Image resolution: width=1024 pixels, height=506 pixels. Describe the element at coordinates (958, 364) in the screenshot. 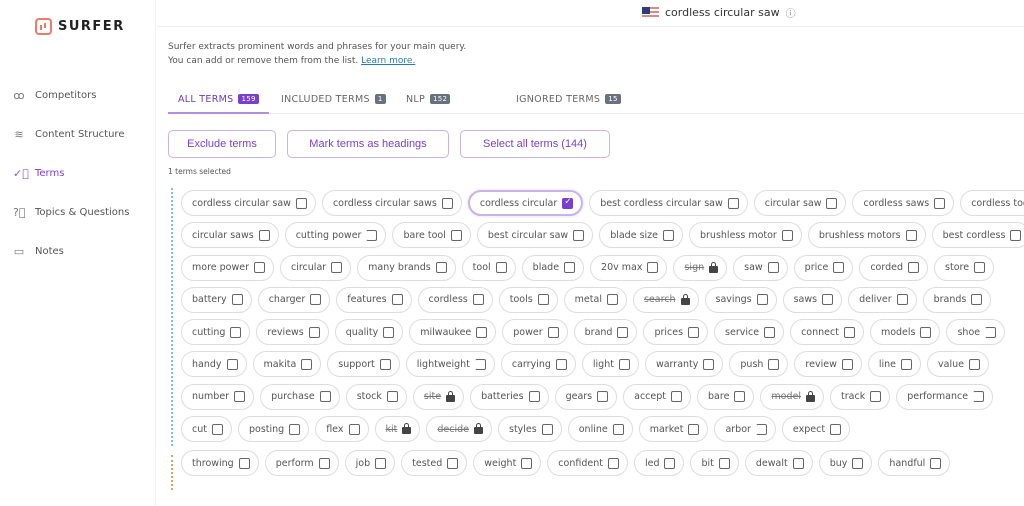

I see `term-chip: value` at that location.